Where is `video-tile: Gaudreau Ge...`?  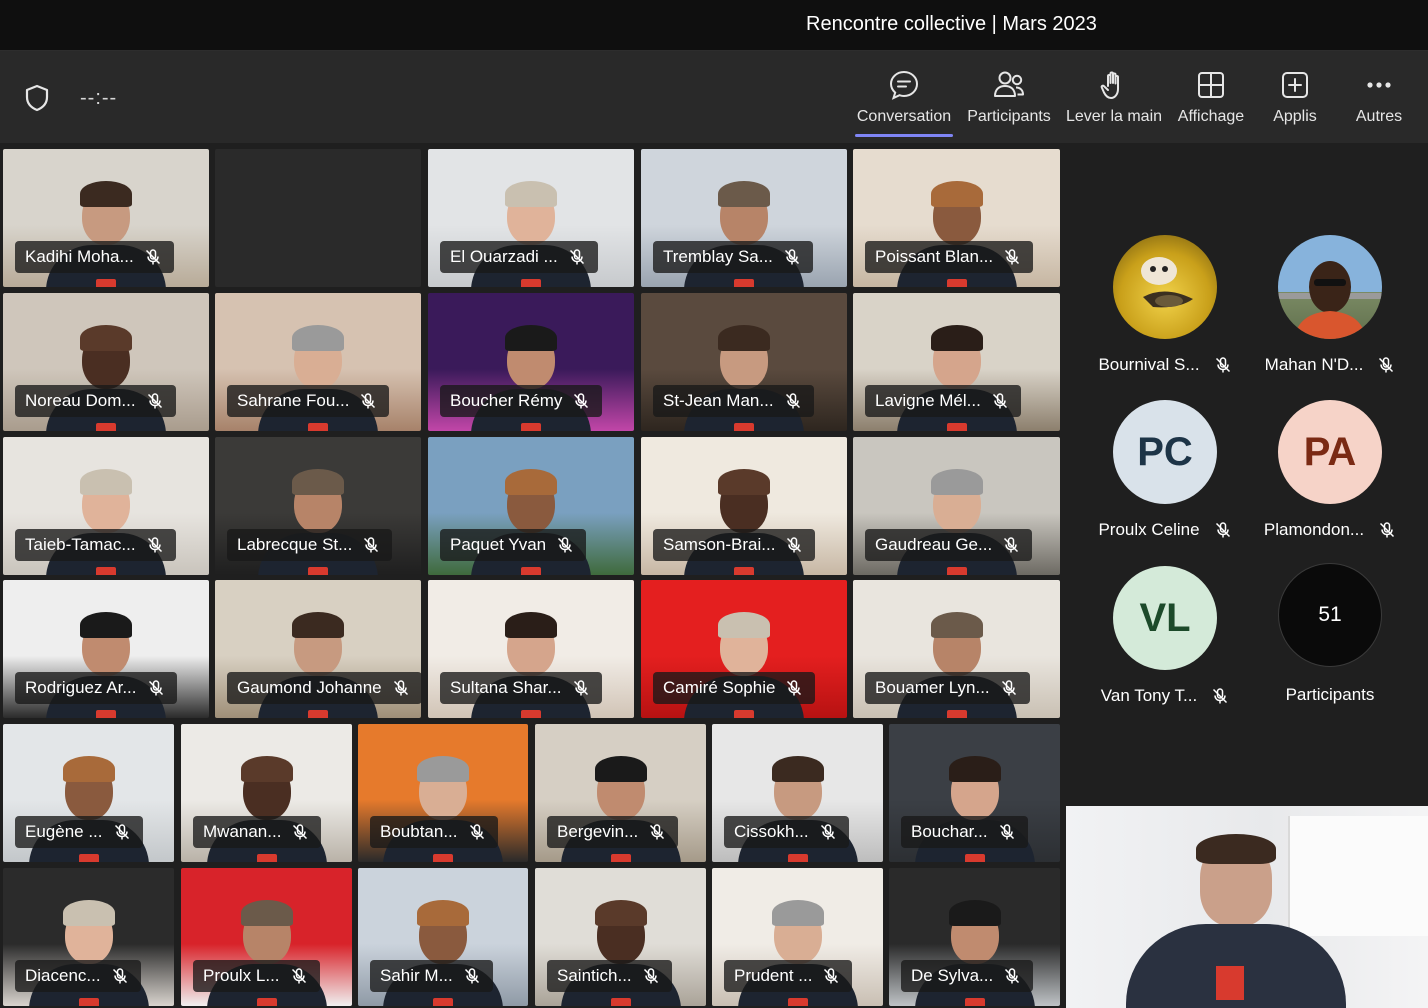 video-tile: Gaudreau Ge... is located at coordinates (956, 506).